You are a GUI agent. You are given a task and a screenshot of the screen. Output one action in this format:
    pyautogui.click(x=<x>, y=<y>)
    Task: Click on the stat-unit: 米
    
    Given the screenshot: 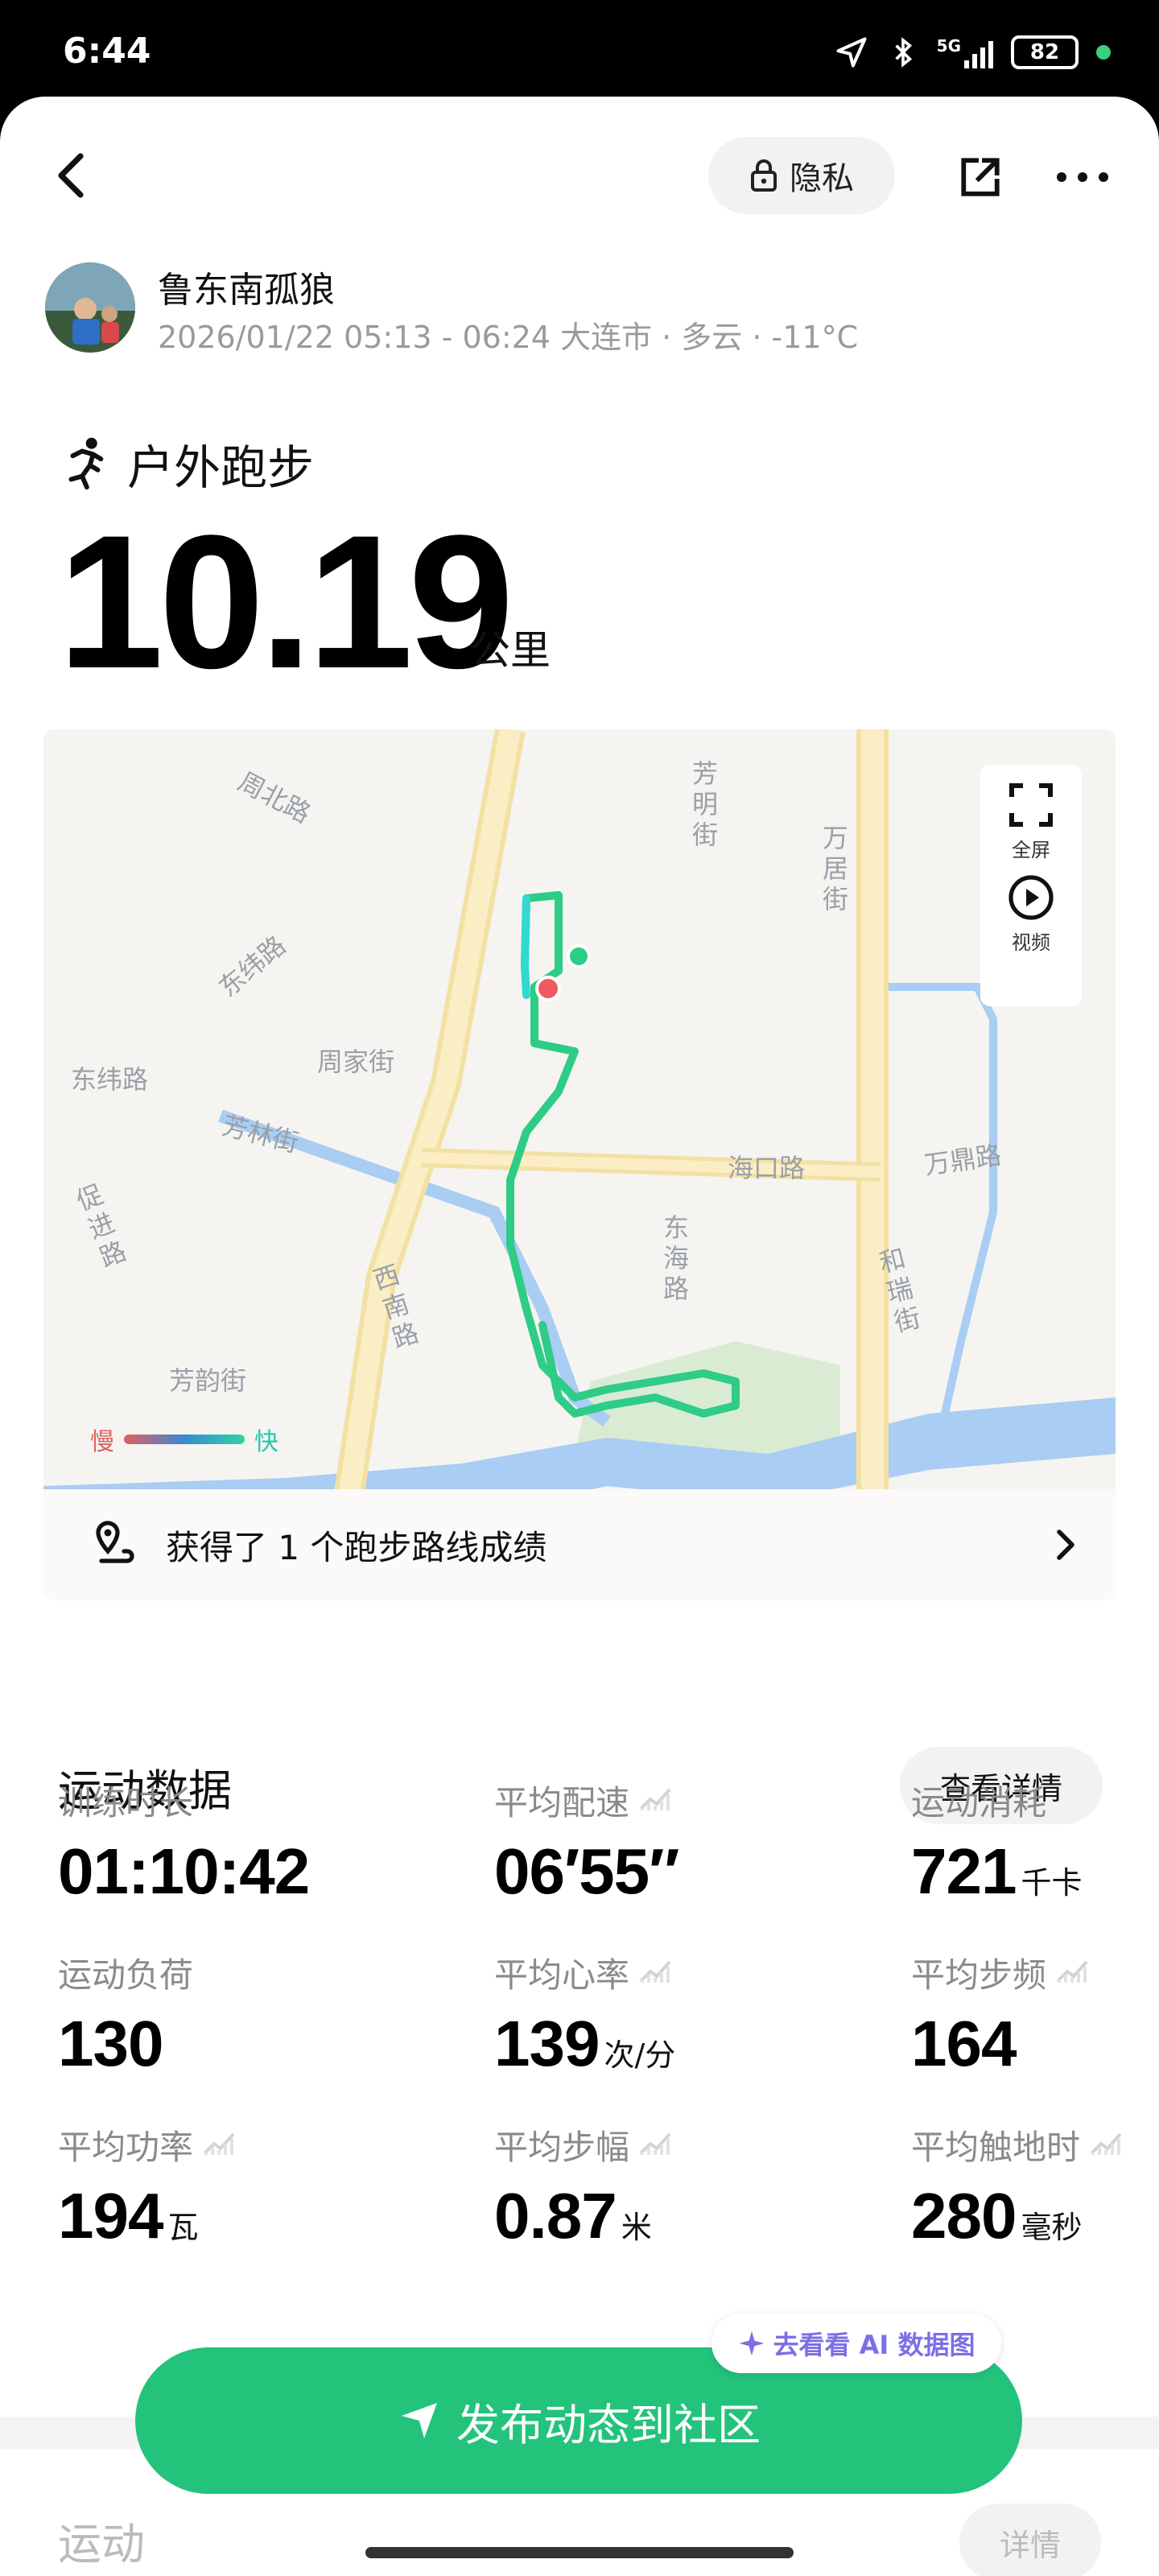 What is the action you would take?
    pyautogui.click(x=636, y=2227)
    